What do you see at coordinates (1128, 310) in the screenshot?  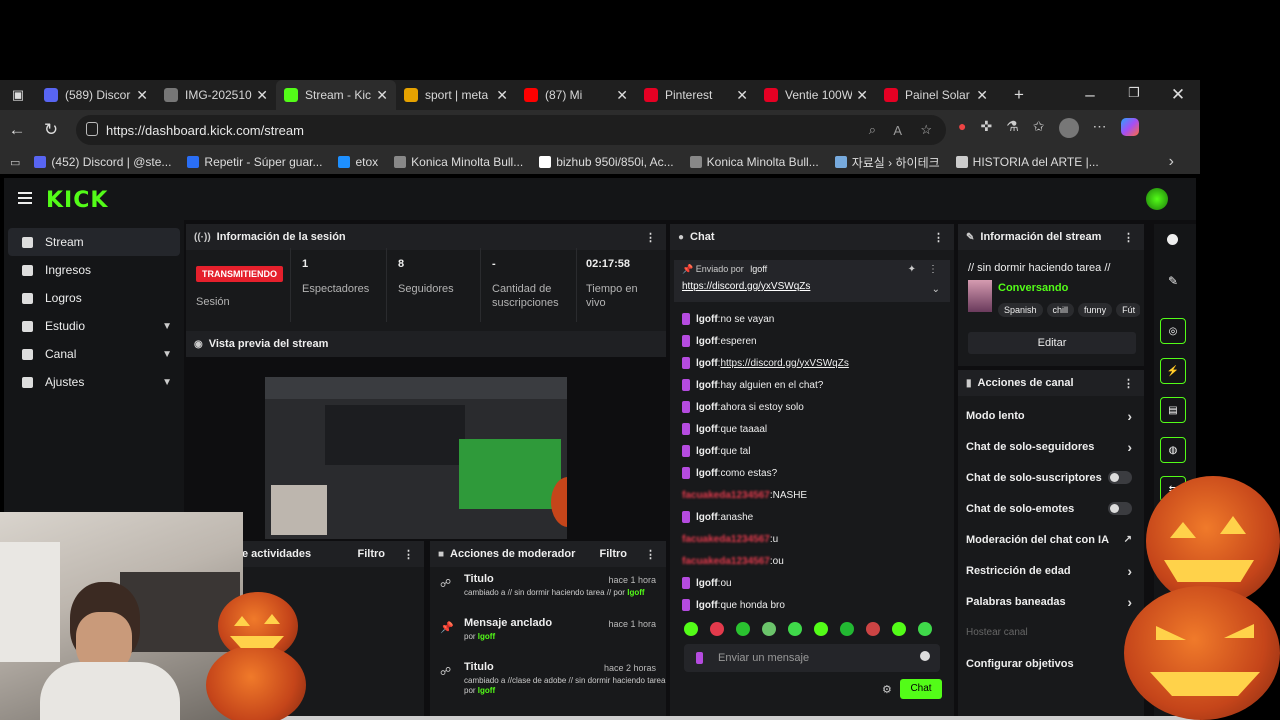 I see `stream-tag: Fút` at bounding box center [1128, 310].